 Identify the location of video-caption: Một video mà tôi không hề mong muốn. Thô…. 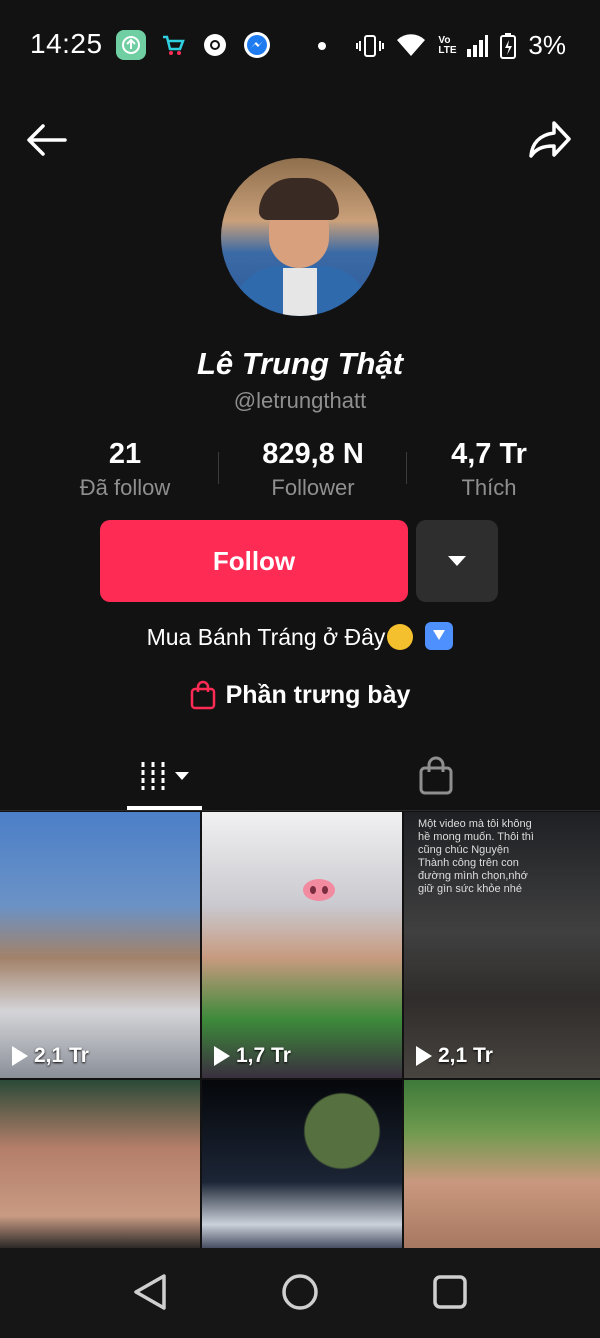
(476, 856).